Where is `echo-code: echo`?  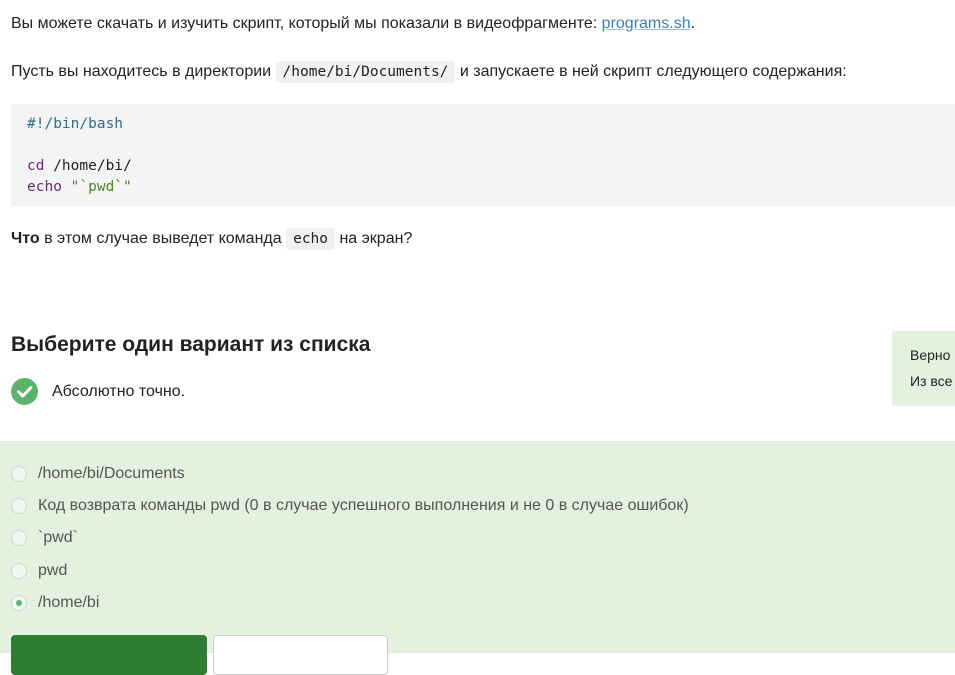 echo-code: echo is located at coordinates (311, 239).